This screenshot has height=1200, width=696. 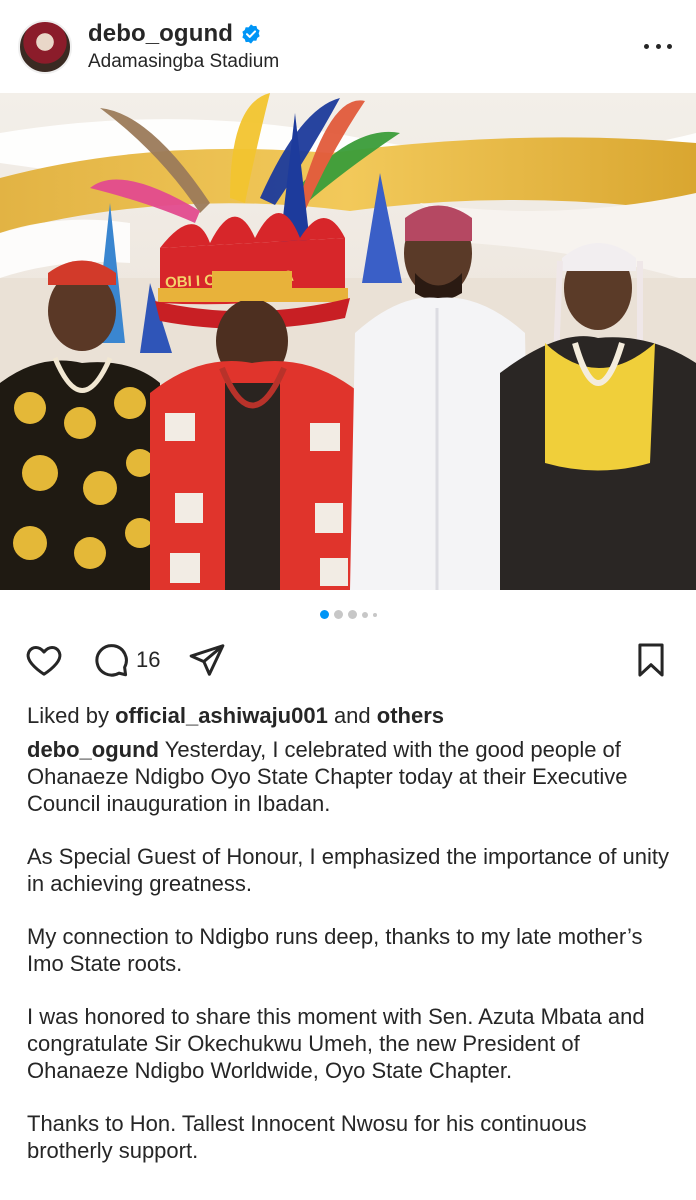 What do you see at coordinates (251, 34) in the screenshot?
I see `verified-badge-icon` at bounding box center [251, 34].